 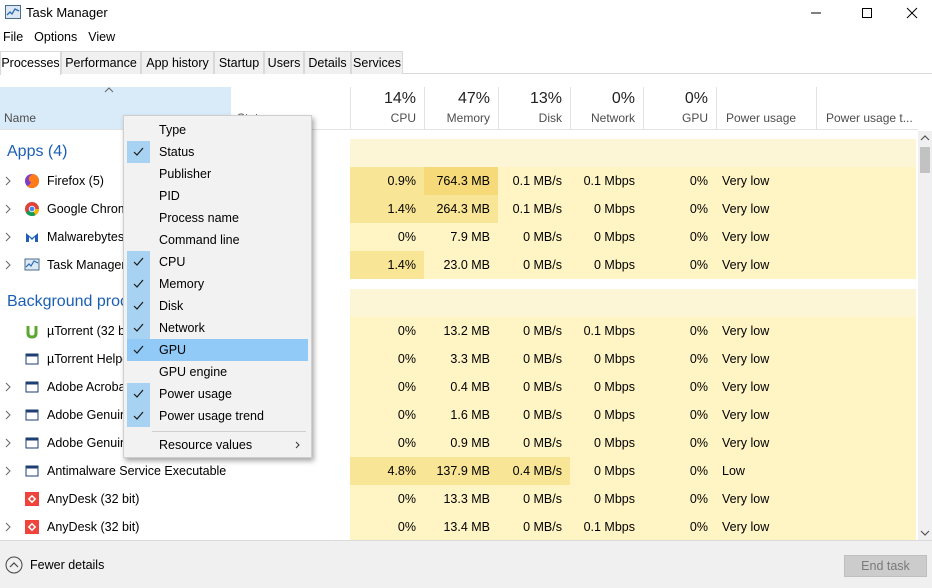 What do you see at coordinates (461, 331) in the screenshot?
I see `memory-value: 13.2 MB` at bounding box center [461, 331].